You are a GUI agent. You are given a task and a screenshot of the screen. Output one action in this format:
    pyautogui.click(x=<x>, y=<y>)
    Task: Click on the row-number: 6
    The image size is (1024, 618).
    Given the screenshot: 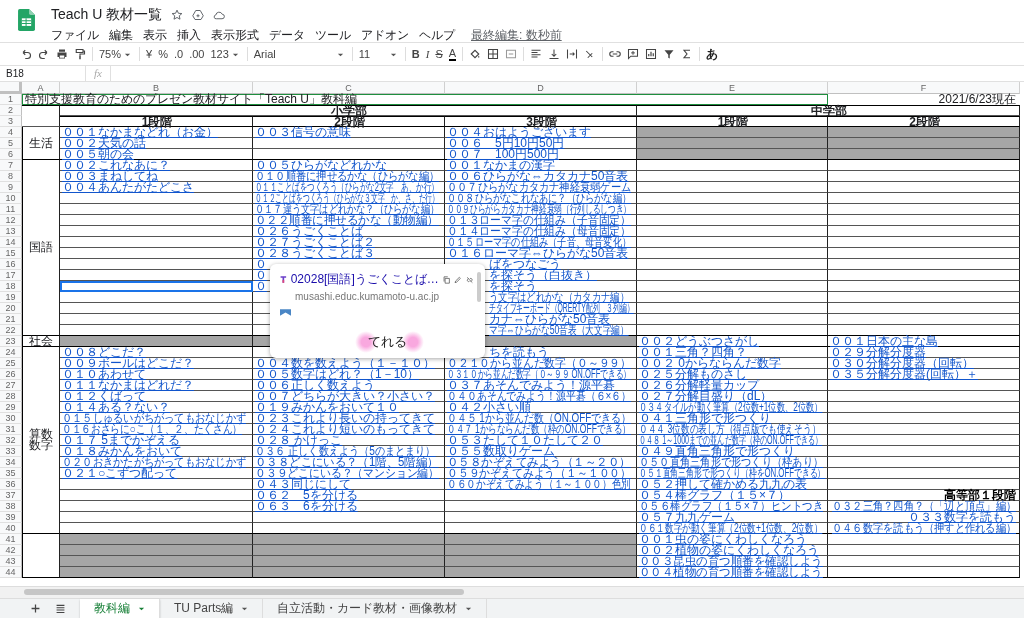 What is the action you would take?
    pyautogui.click(x=11, y=154)
    